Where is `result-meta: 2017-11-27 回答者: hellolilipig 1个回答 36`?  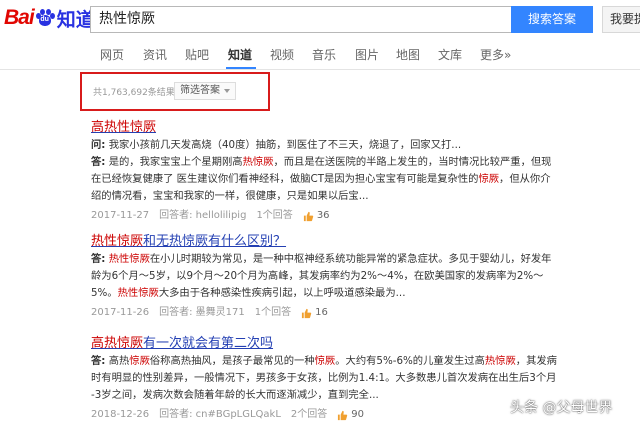 result-meta: 2017-11-27 回答者: hellolilipig 1个回答 36 is located at coordinates (361, 216).